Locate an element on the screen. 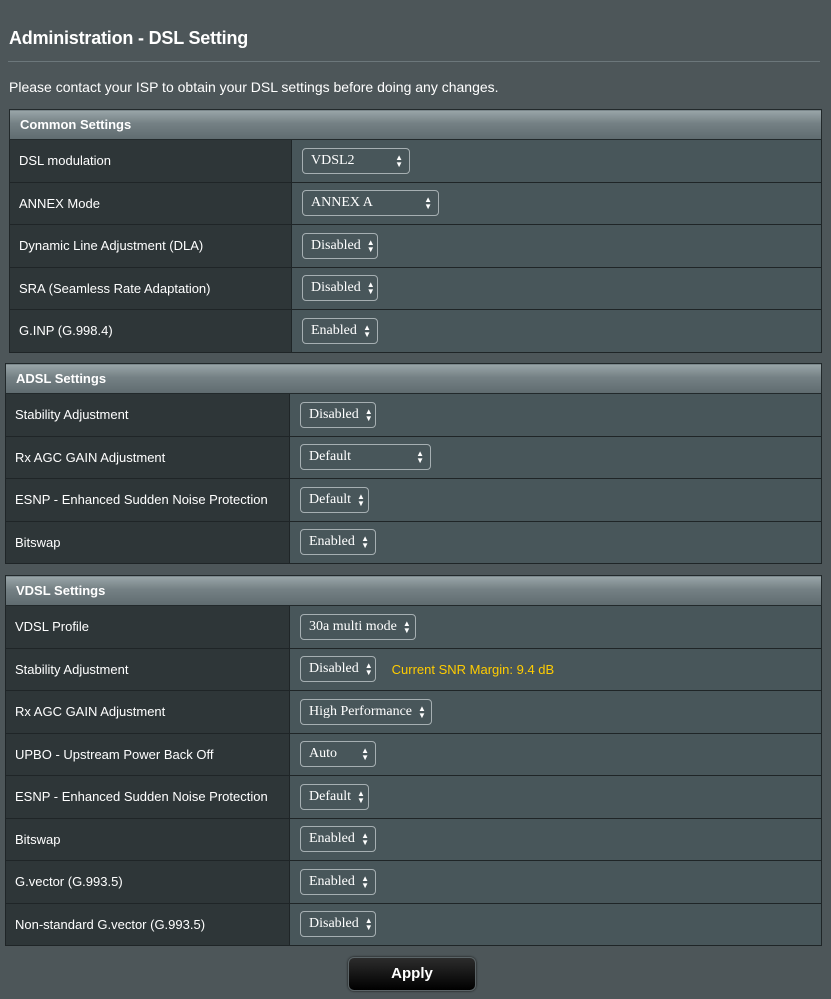 The image size is (831, 999). vdsl-profile-select: 30a multi mode ▲ ▼ is located at coordinates (358, 626).